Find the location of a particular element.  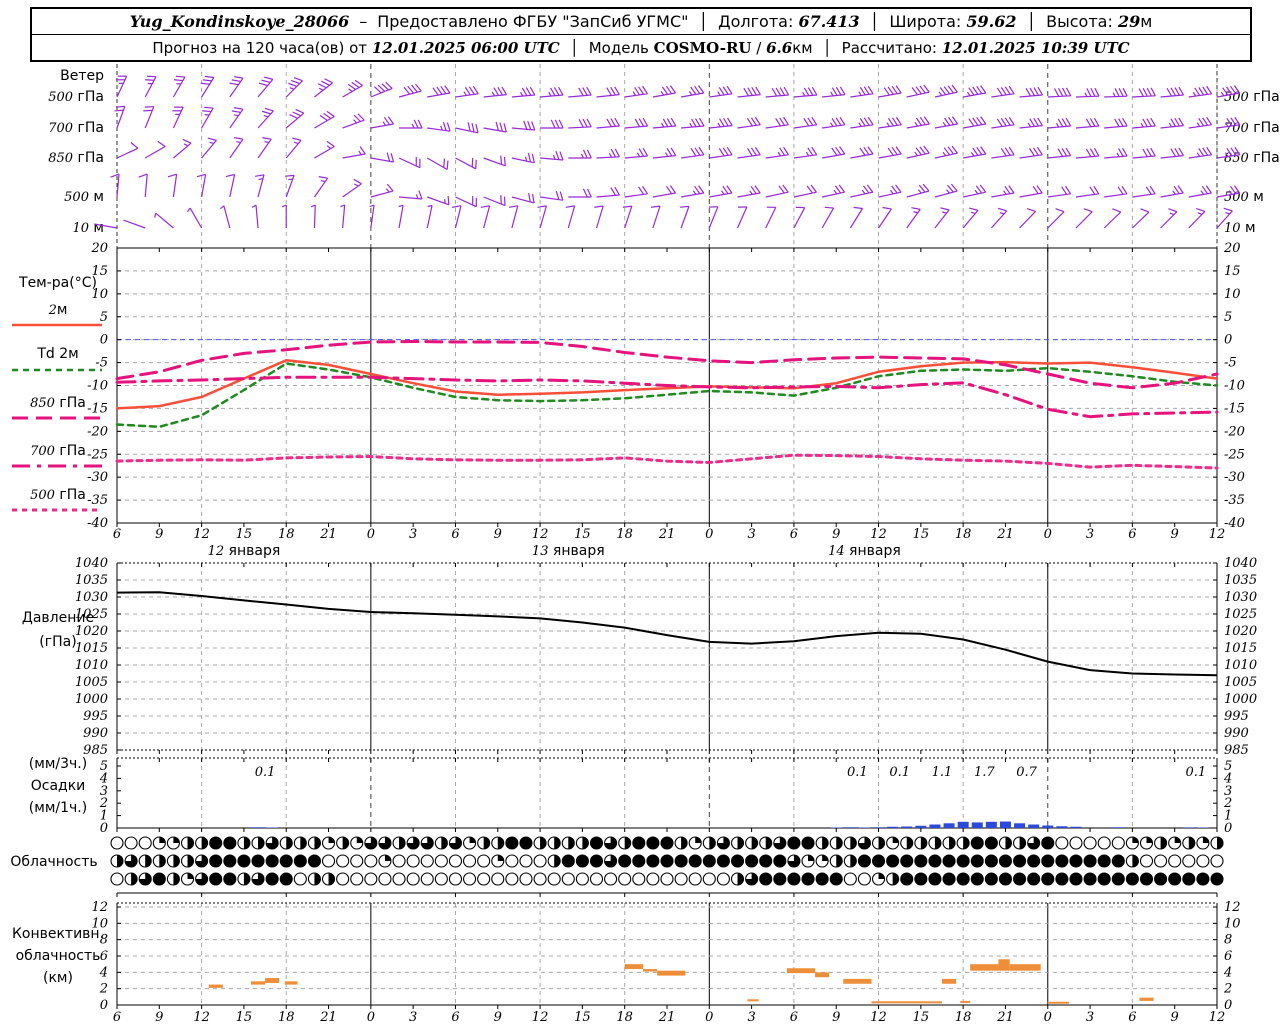

convective-ytick-left: 0 is located at coordinates (104, 1005).